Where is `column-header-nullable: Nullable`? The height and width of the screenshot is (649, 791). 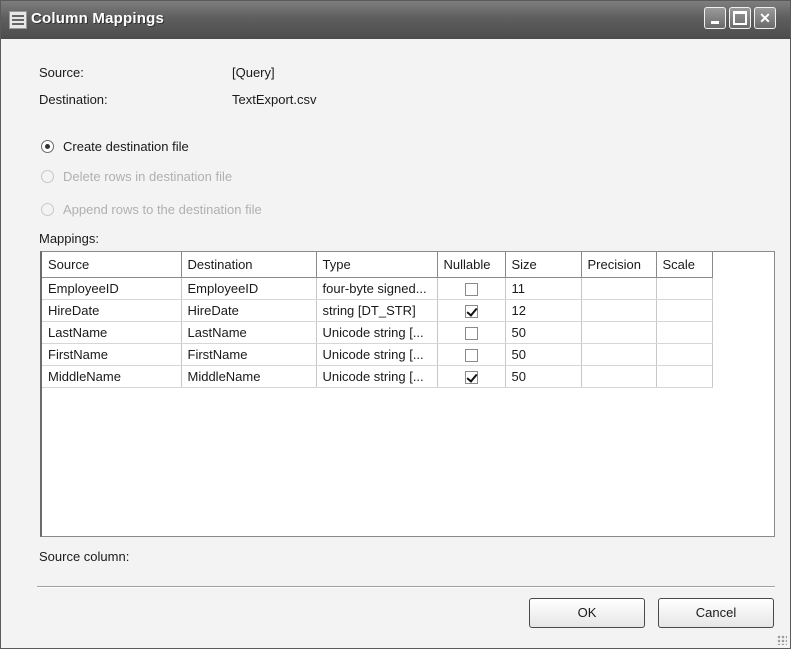
column-header-nullable: Nullable is located at coordinates (471, 265).